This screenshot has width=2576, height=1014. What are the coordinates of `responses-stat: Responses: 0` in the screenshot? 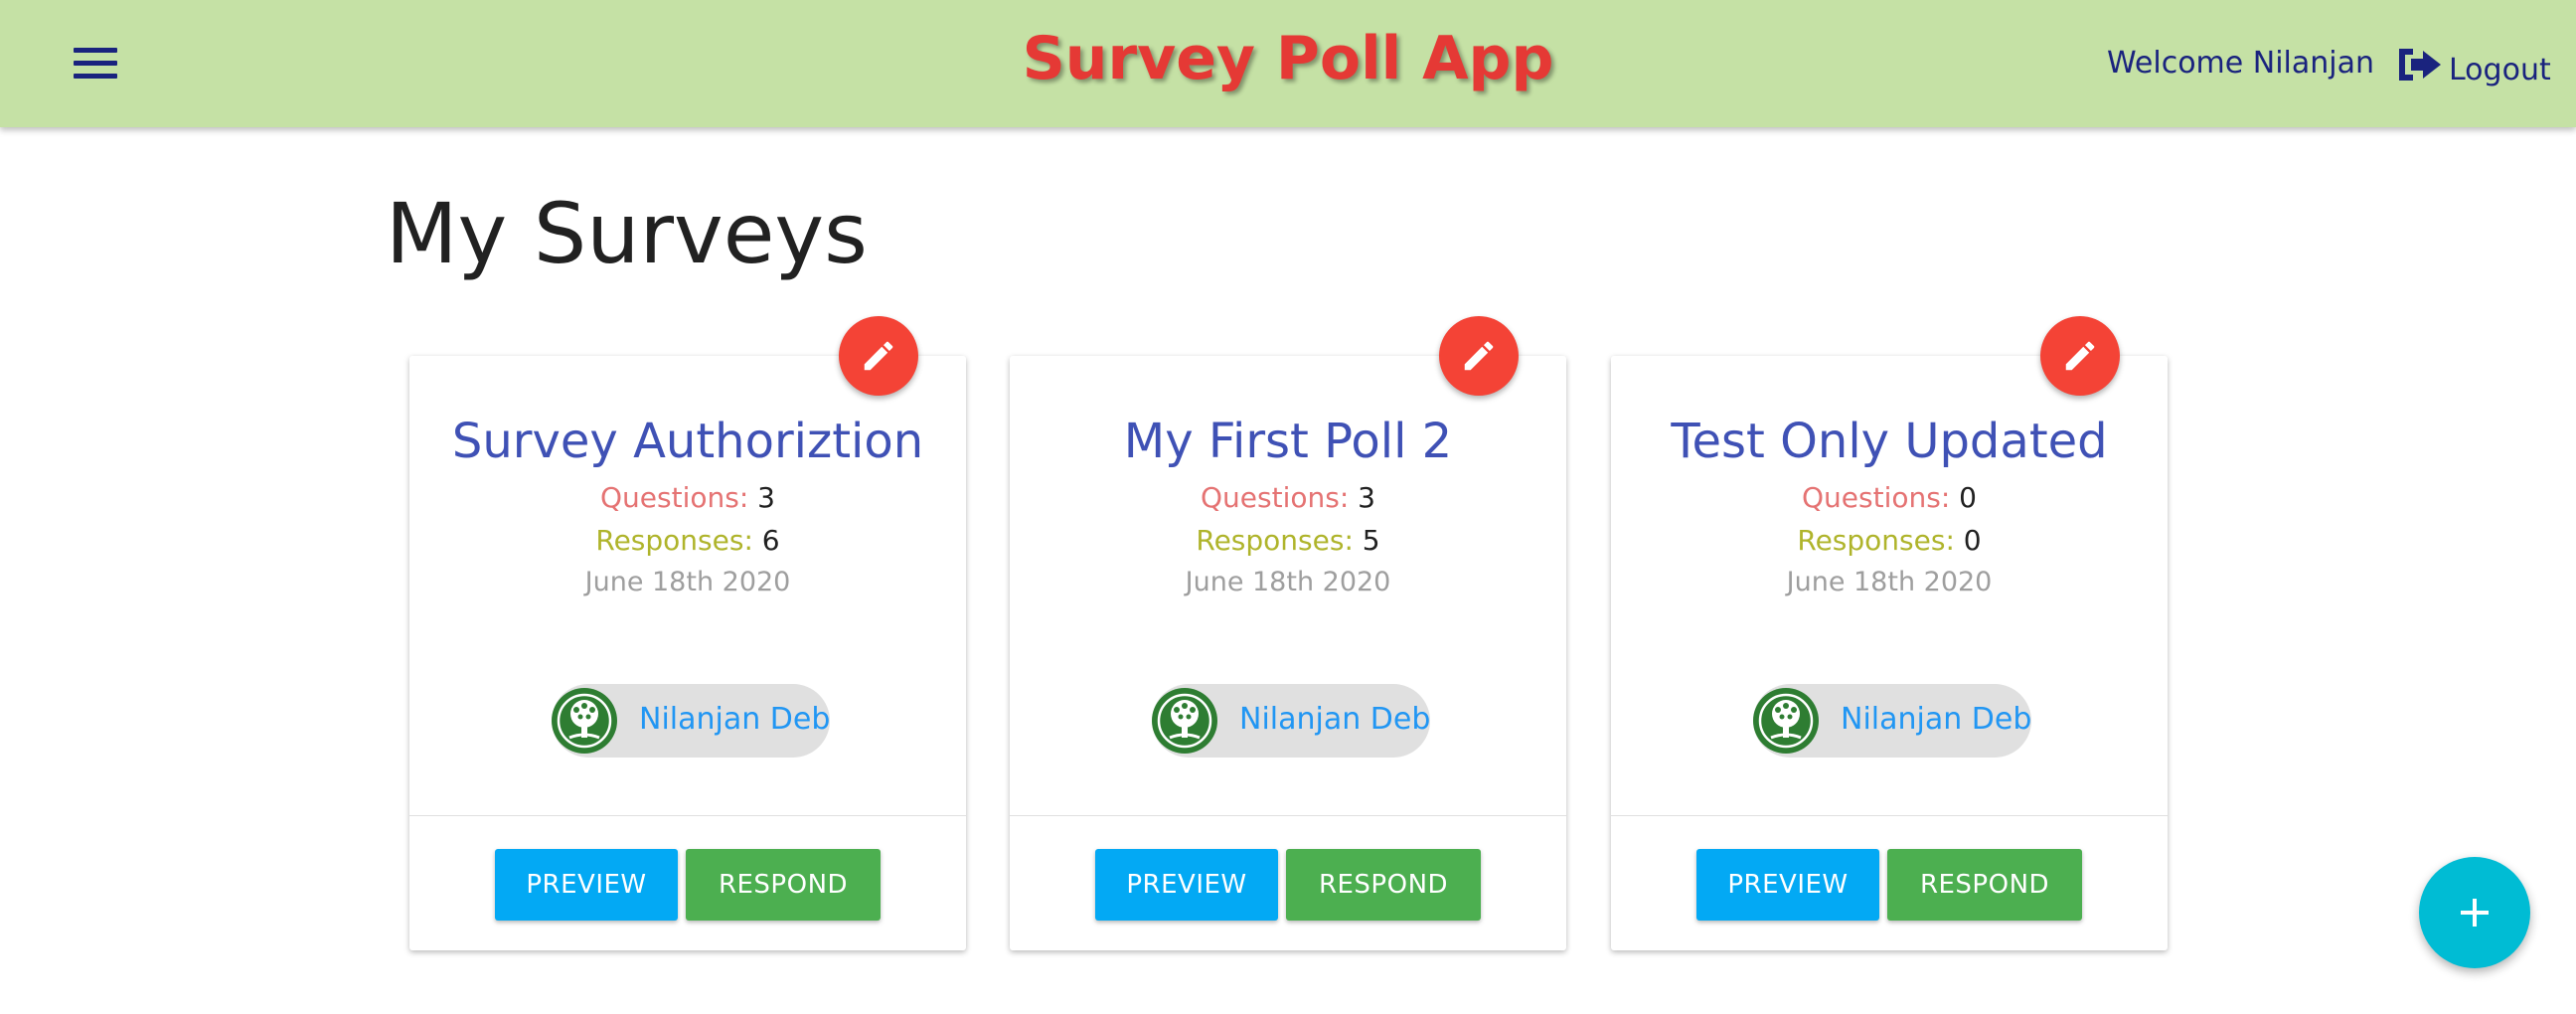 It's located at (1889, 540).